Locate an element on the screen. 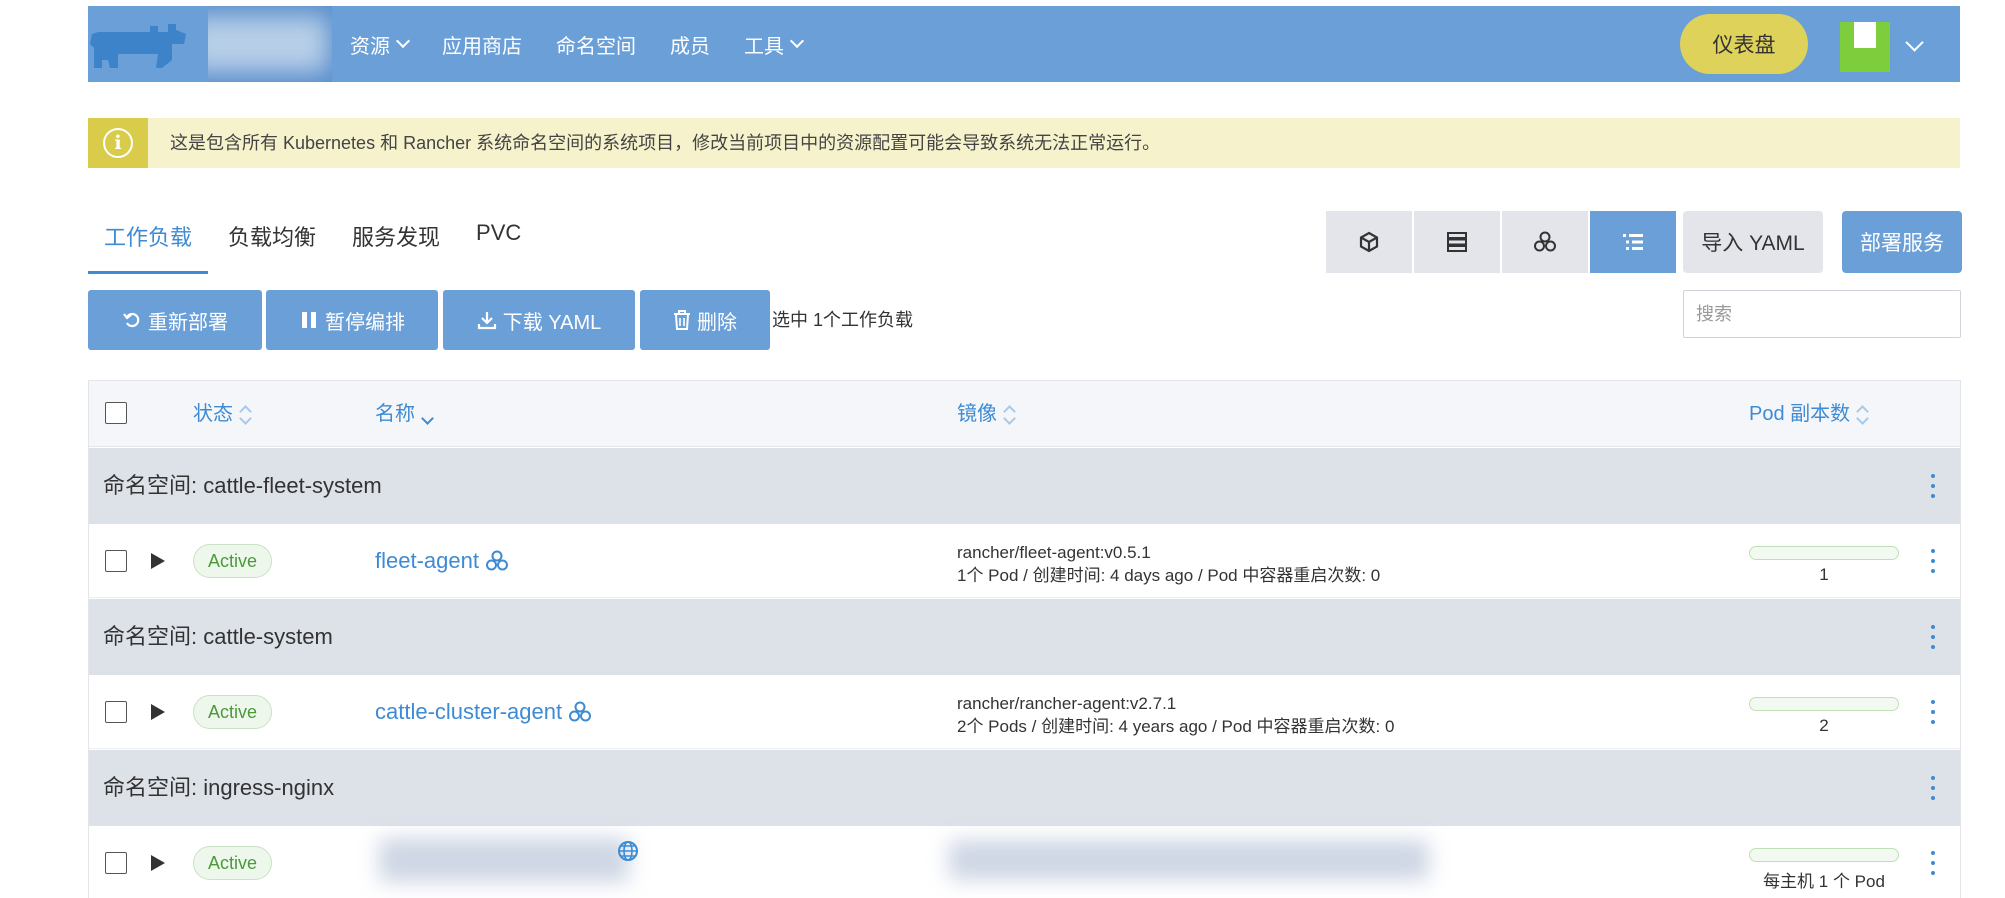 The image size is (2005, 898). view-by-node-button is located at coordinates (1457, 242).